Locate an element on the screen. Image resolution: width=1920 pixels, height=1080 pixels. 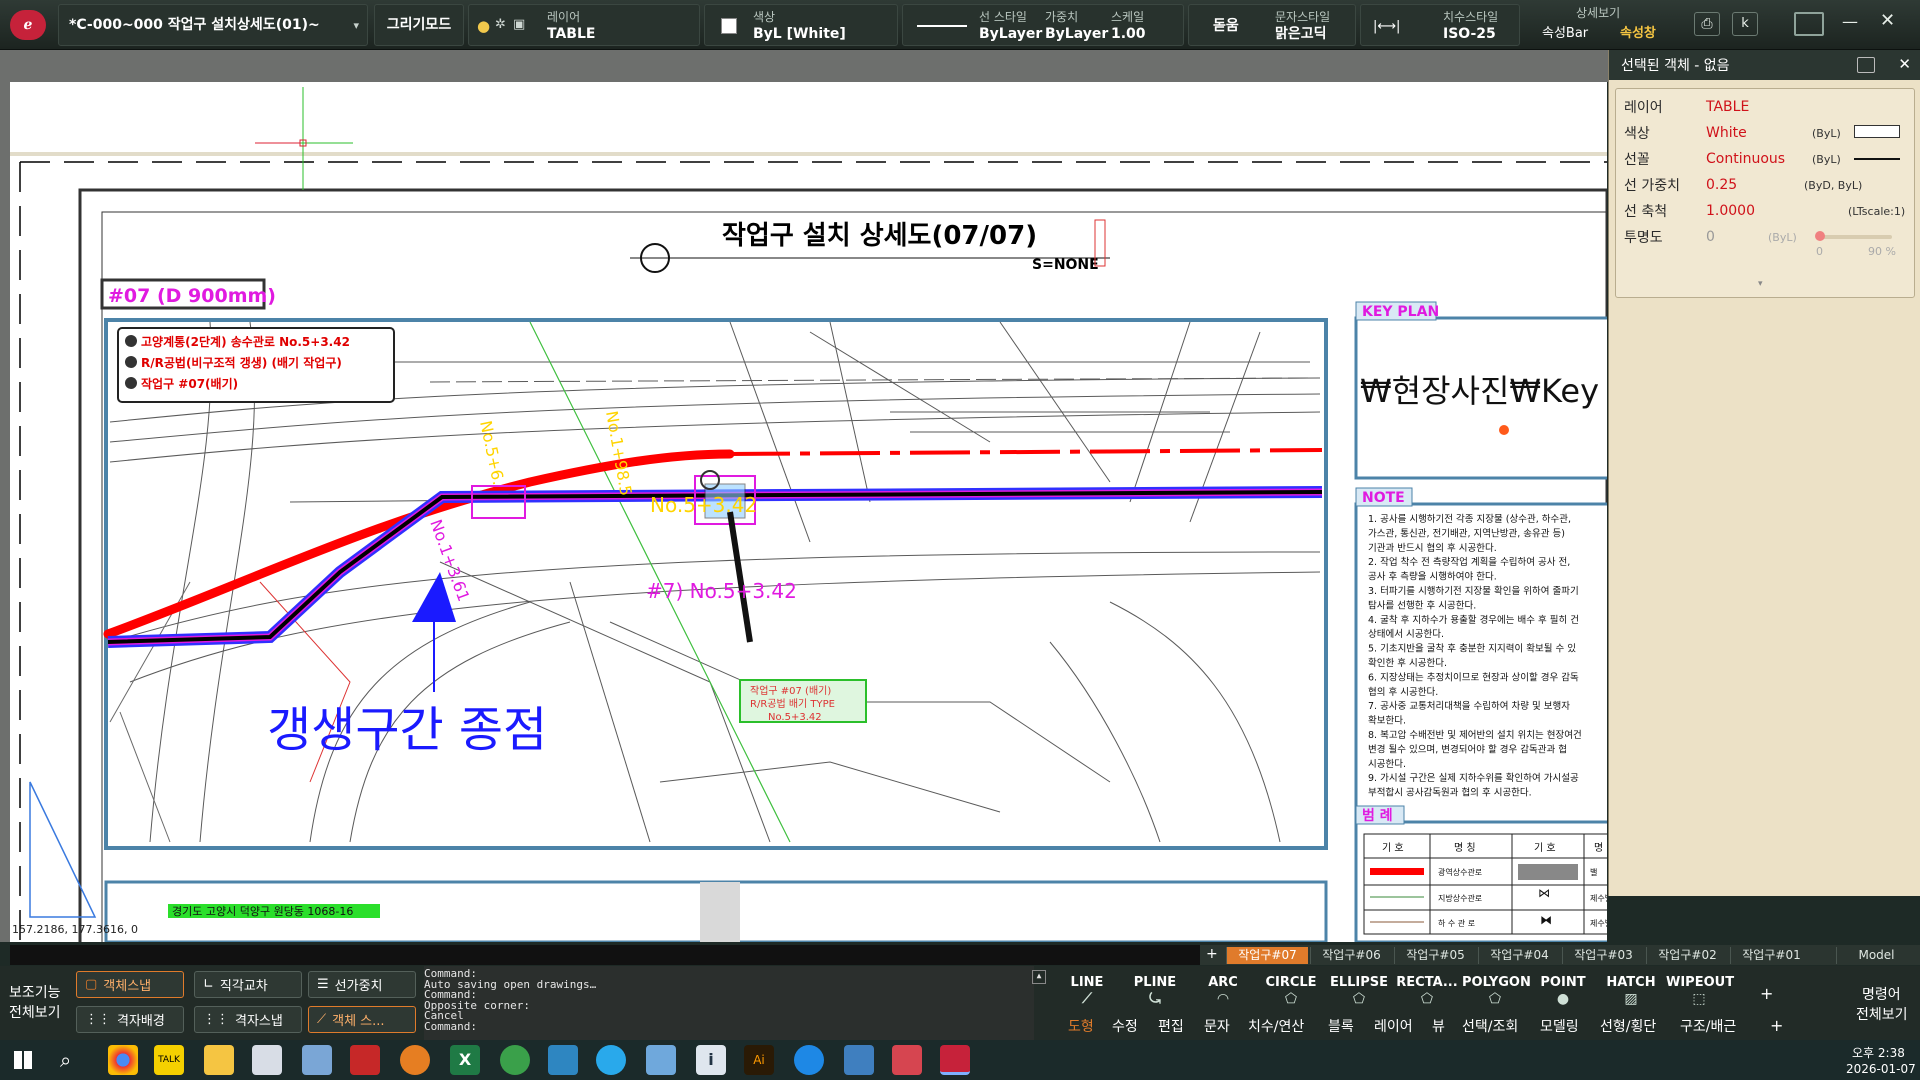
command-button: 명령어 is located at coordinates (1881, 994).